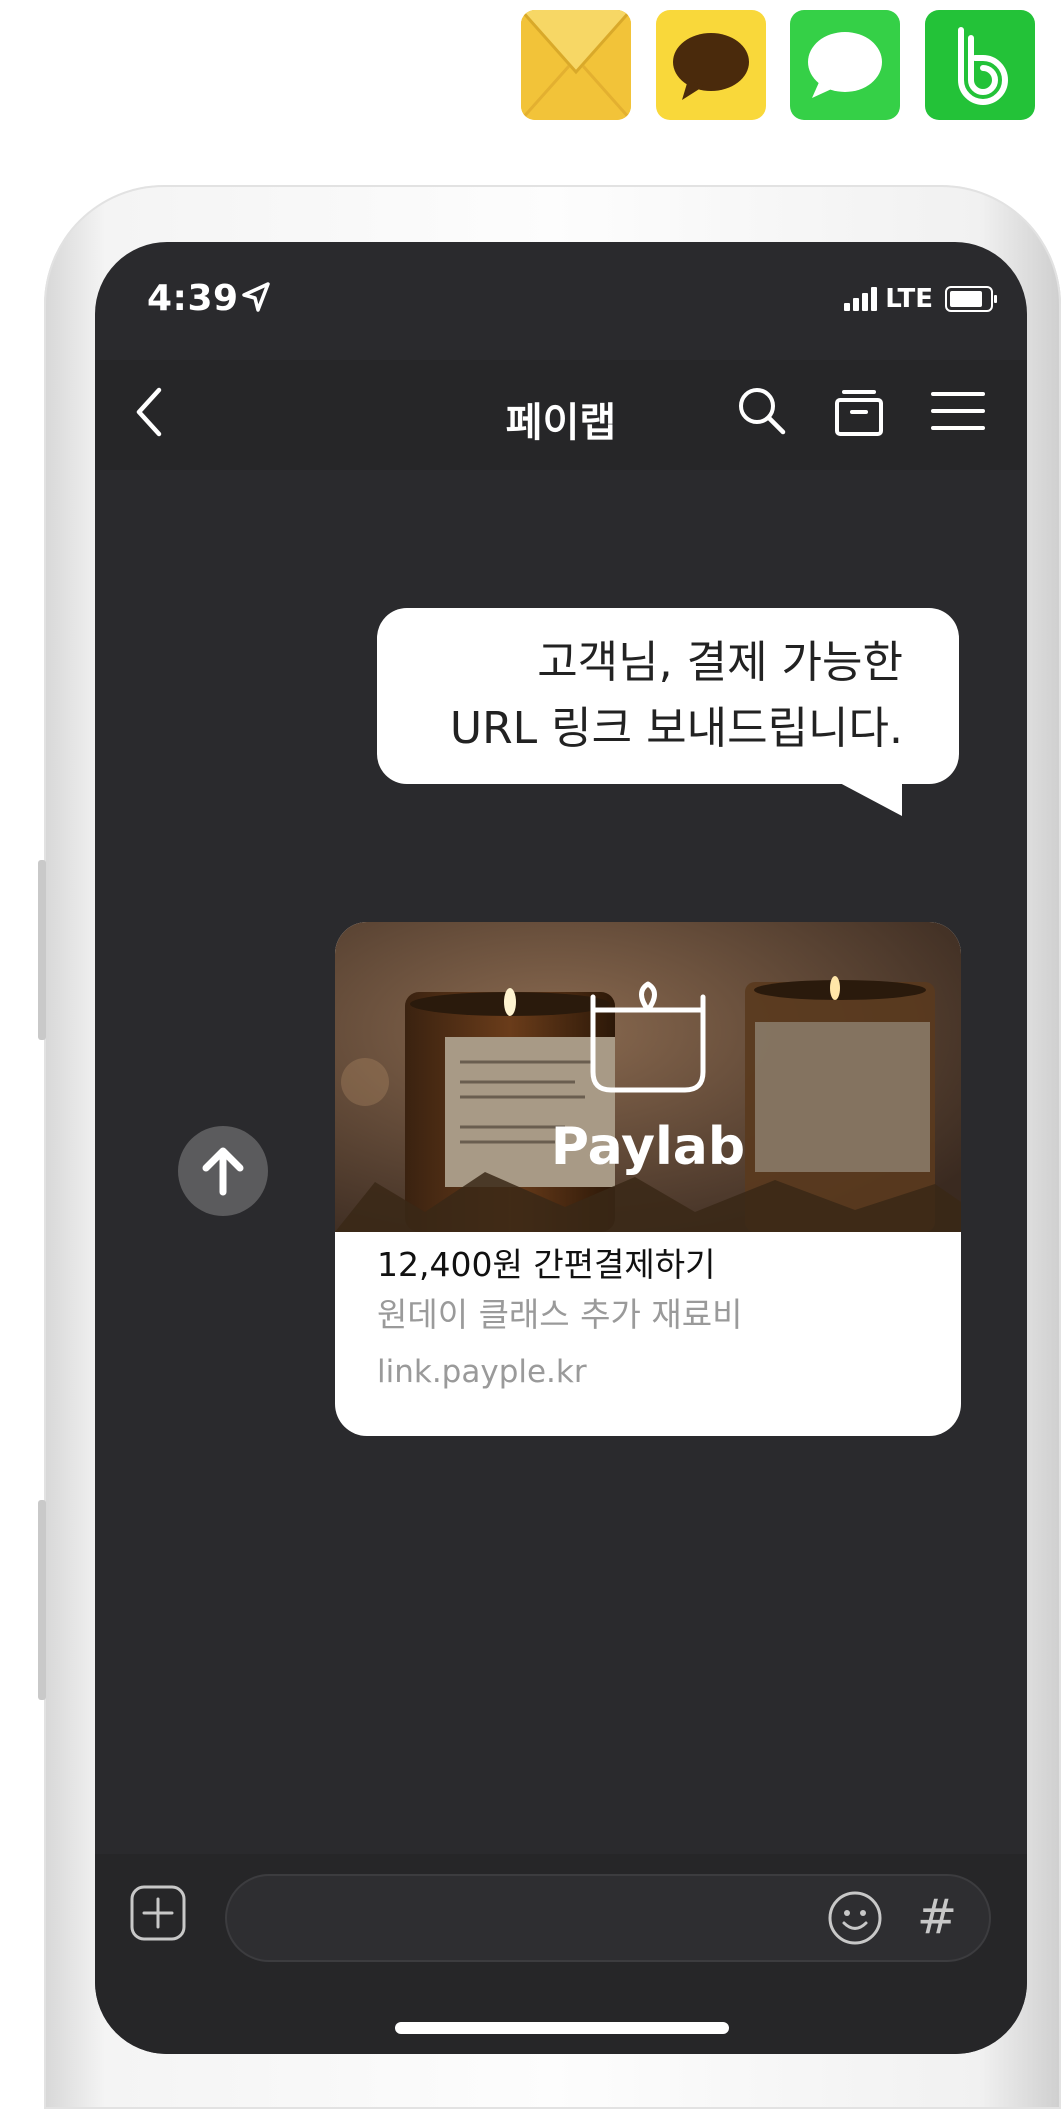 The image size is (1061, 2109). What do you see at coordinates (980, 65) in the screenshot?
I see `band-app-icon` at bounding box center [980, 65].